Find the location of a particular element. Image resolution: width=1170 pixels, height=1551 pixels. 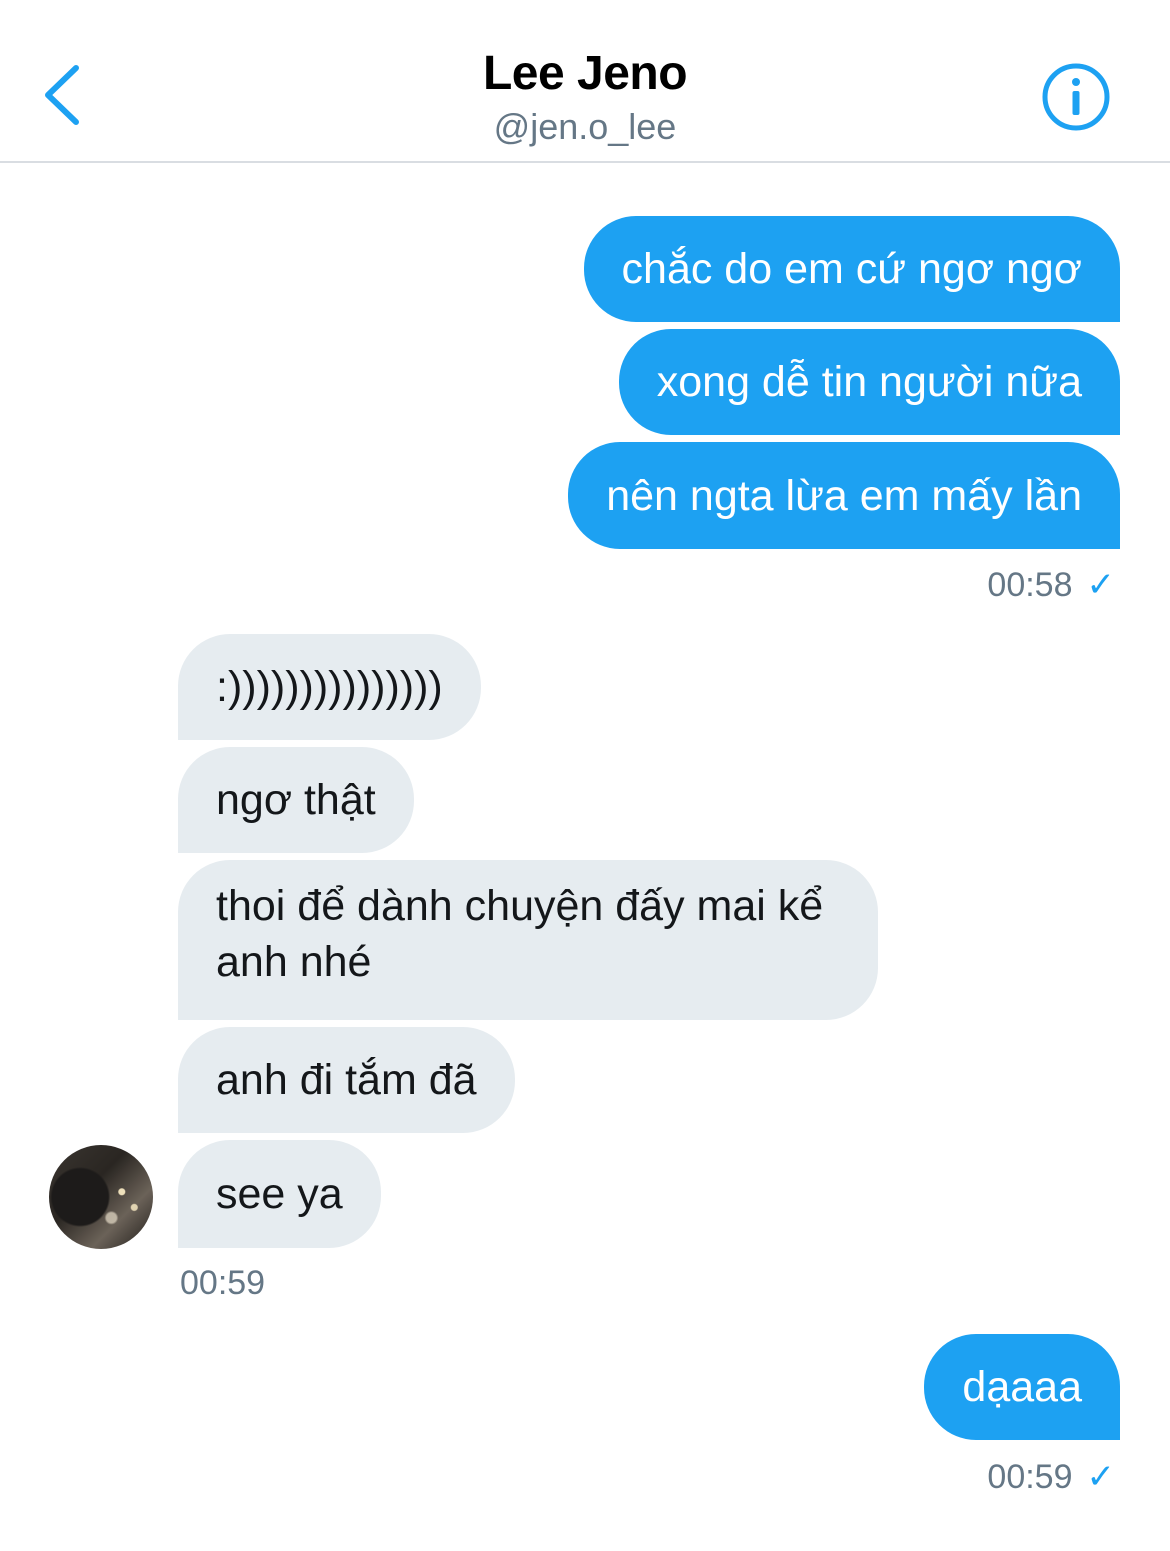

message-bubble-received: thoi để dành chuyện đấy mai kể anh nhé is located at coordinates (528, 940).